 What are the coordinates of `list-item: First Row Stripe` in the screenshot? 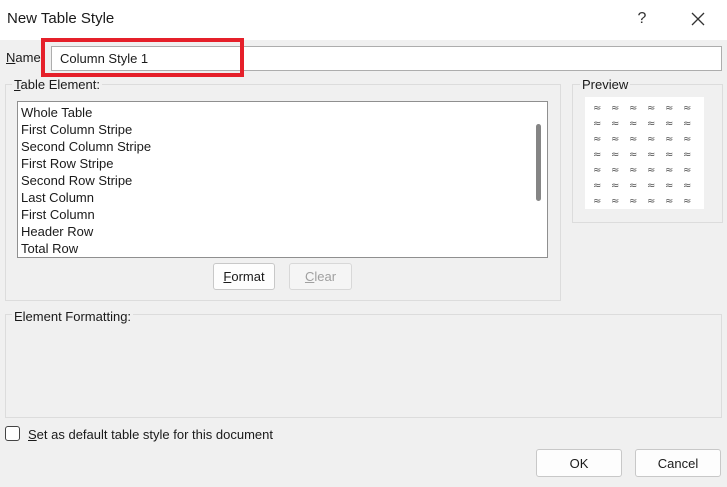 It's located at (271, 163).